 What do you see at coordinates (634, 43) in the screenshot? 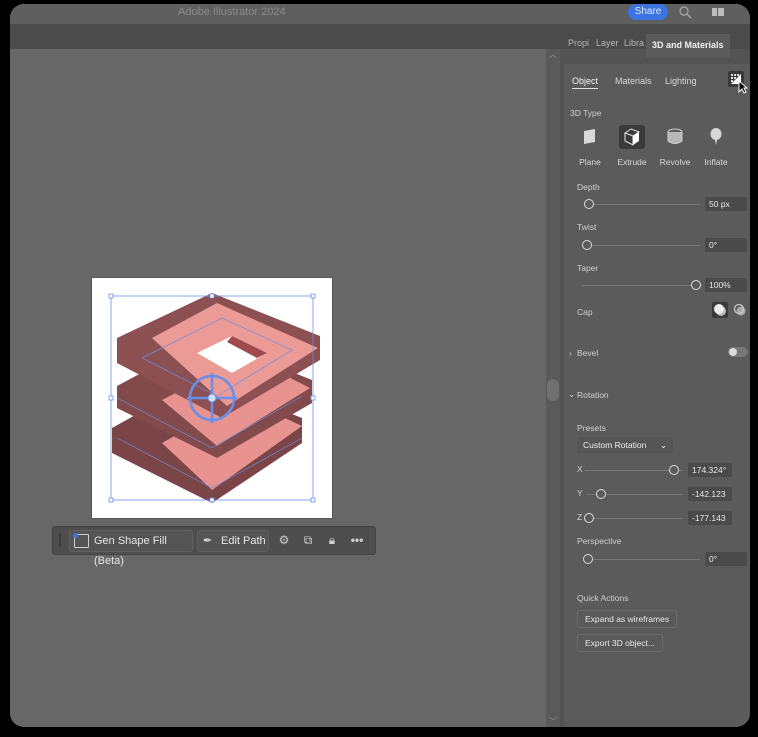
I see `tab-libraries: Libra` at bounding box center [634, 43].